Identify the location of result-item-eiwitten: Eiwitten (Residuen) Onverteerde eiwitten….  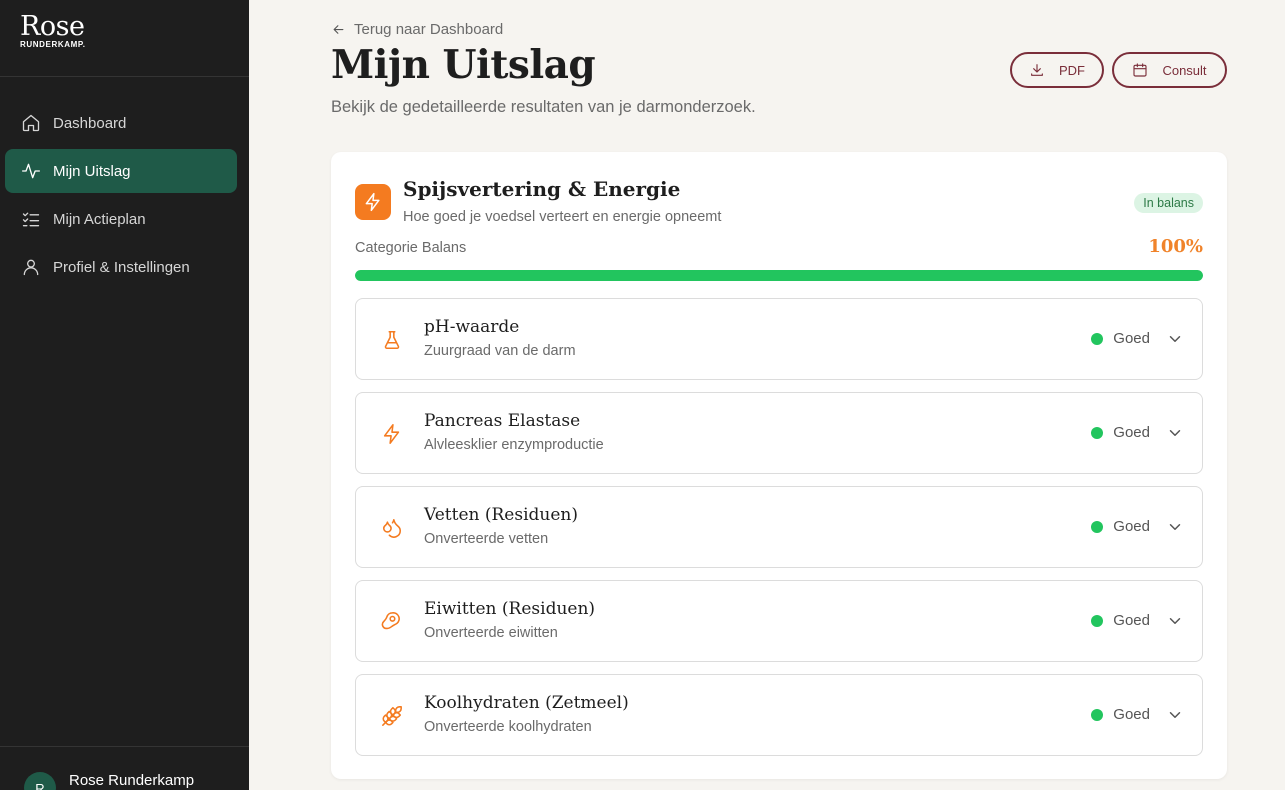
(779, 621).